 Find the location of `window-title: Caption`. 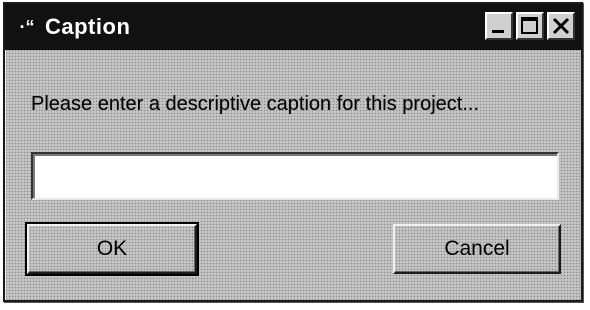

window-title: Caption is located at coordinates (88, 26).